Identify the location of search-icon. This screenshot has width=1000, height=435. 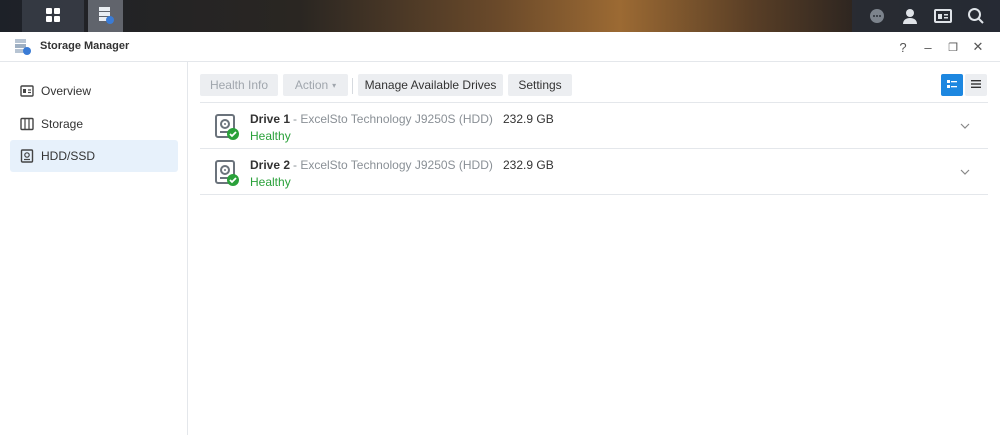
(975, 16).